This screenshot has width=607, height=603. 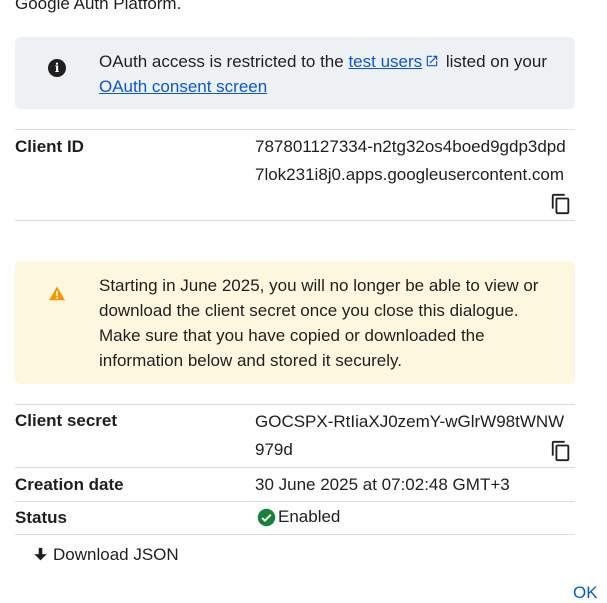 I want to click on status-value: Enabled, so click(x=298, y=517).